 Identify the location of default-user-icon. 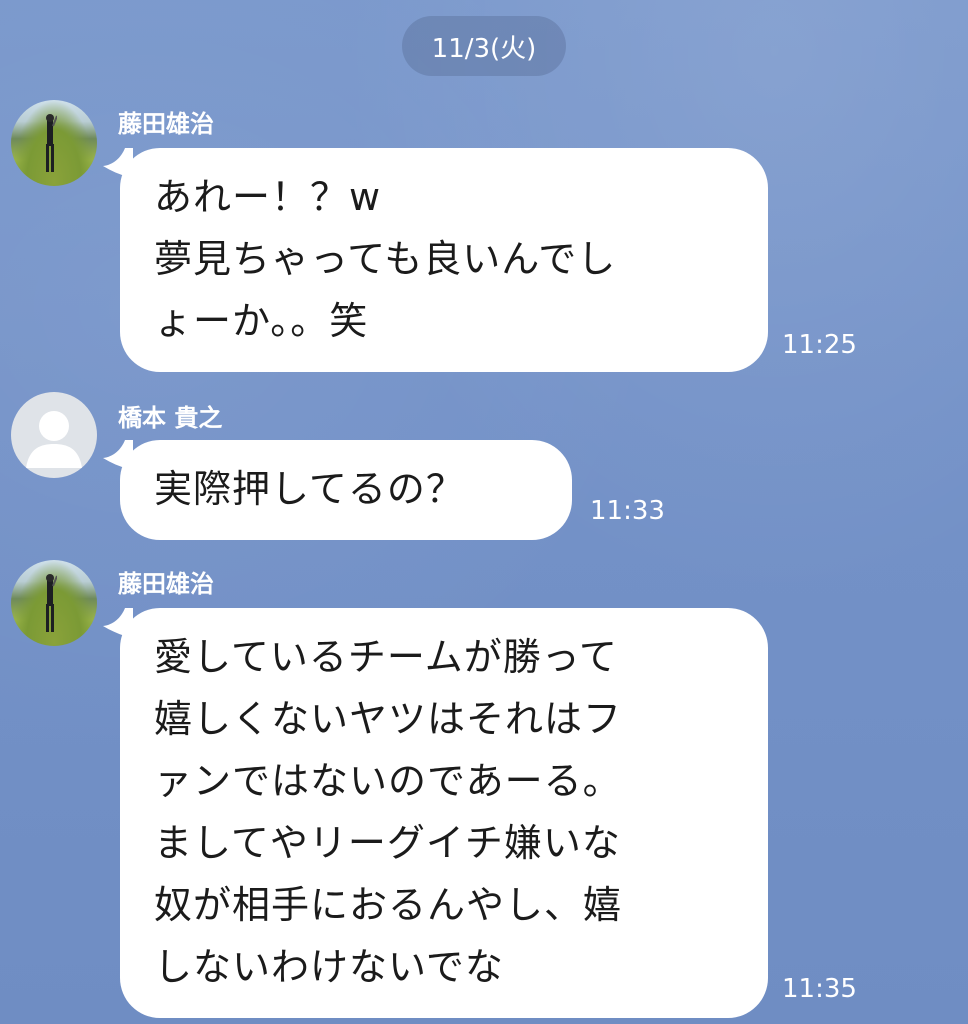
(54, 439).